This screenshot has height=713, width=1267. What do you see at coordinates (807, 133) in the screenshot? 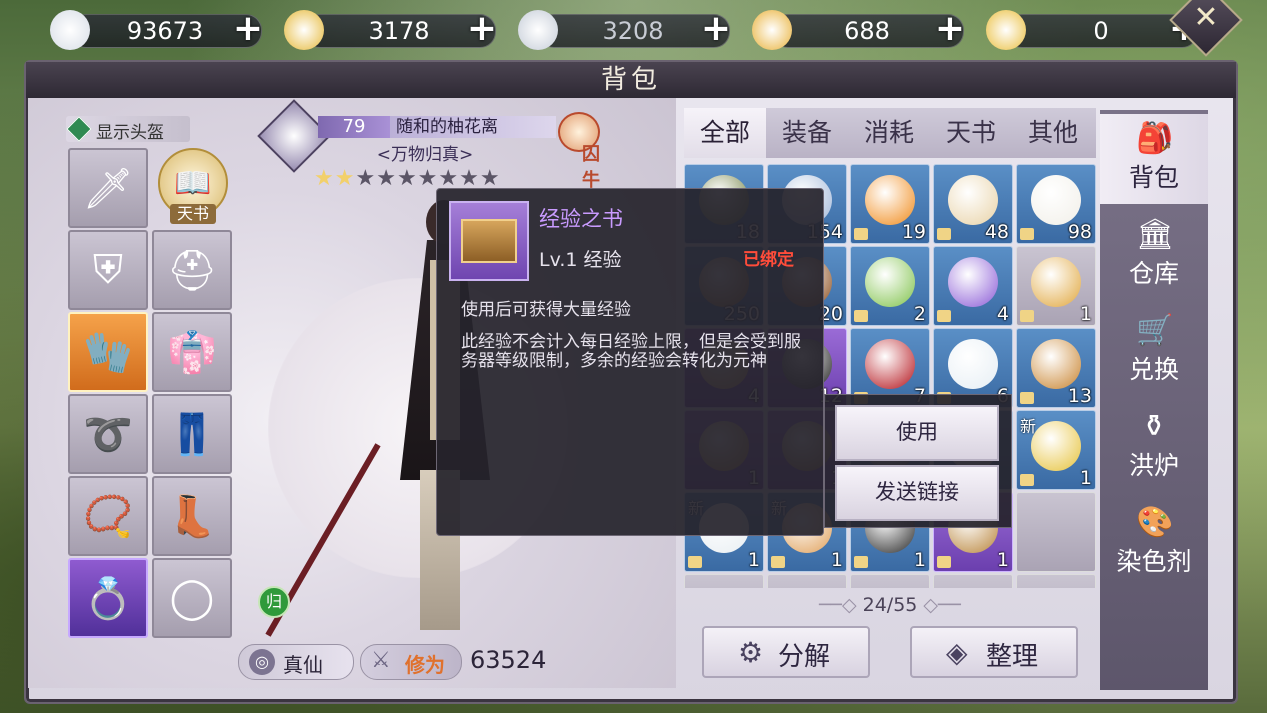
I see `tab-2: 装备` at bounding box center [807, 133].